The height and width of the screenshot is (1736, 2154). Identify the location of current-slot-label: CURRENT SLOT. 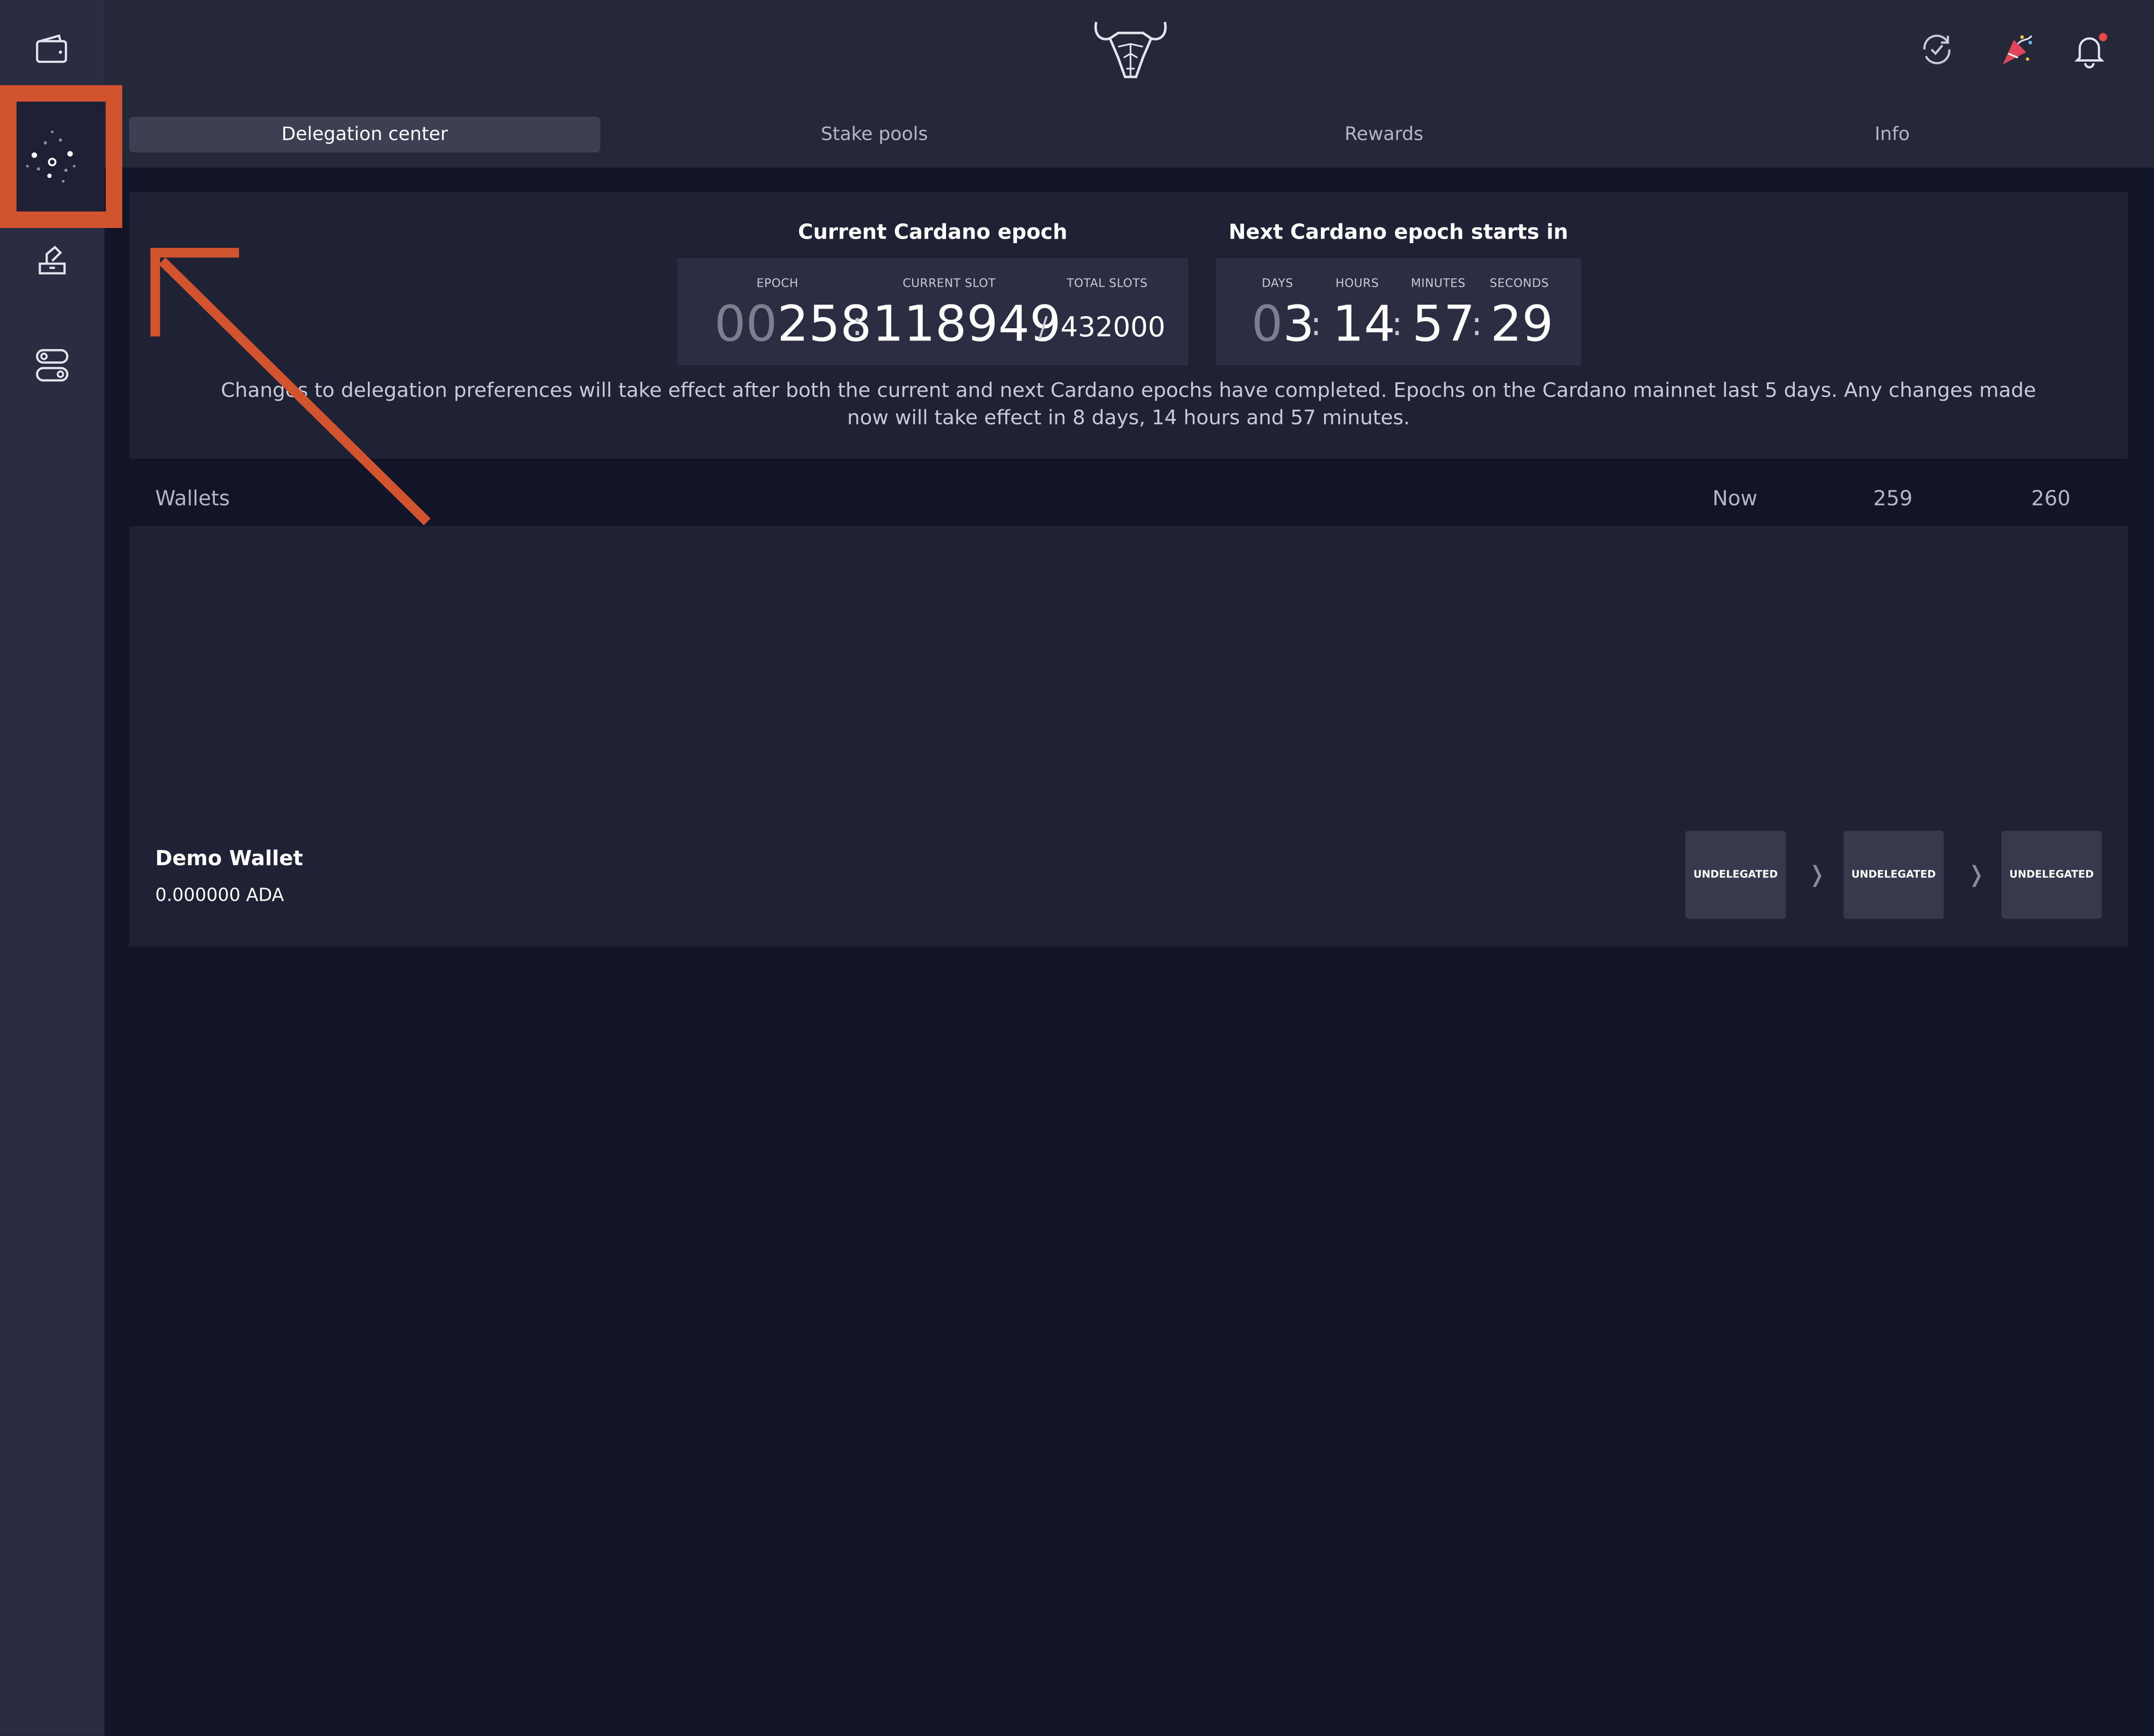
(949, 284).